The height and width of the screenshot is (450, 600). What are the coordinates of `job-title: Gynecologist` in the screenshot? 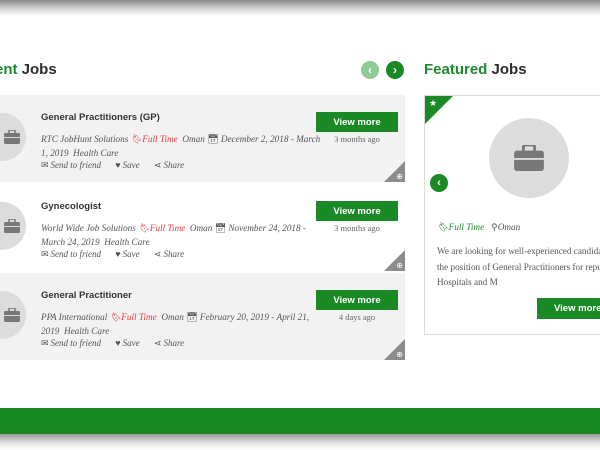 It's located at (71, 206).